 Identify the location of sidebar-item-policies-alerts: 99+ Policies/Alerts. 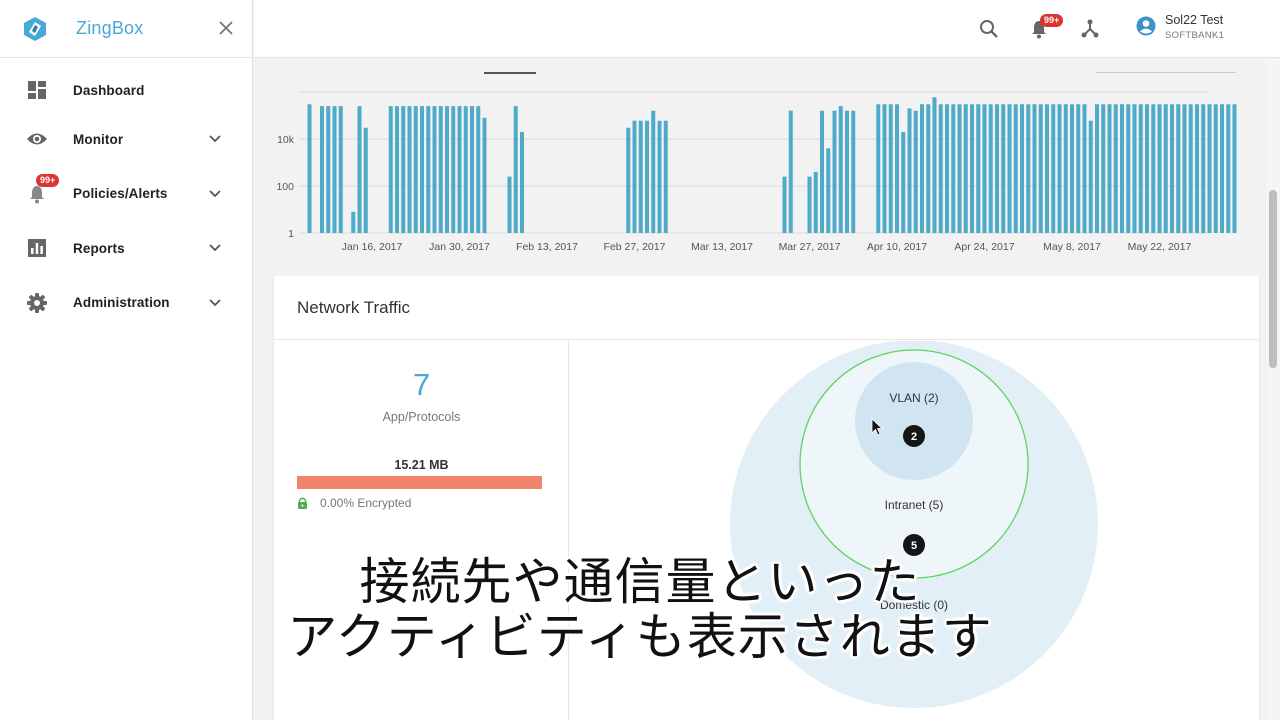
(126, 194).